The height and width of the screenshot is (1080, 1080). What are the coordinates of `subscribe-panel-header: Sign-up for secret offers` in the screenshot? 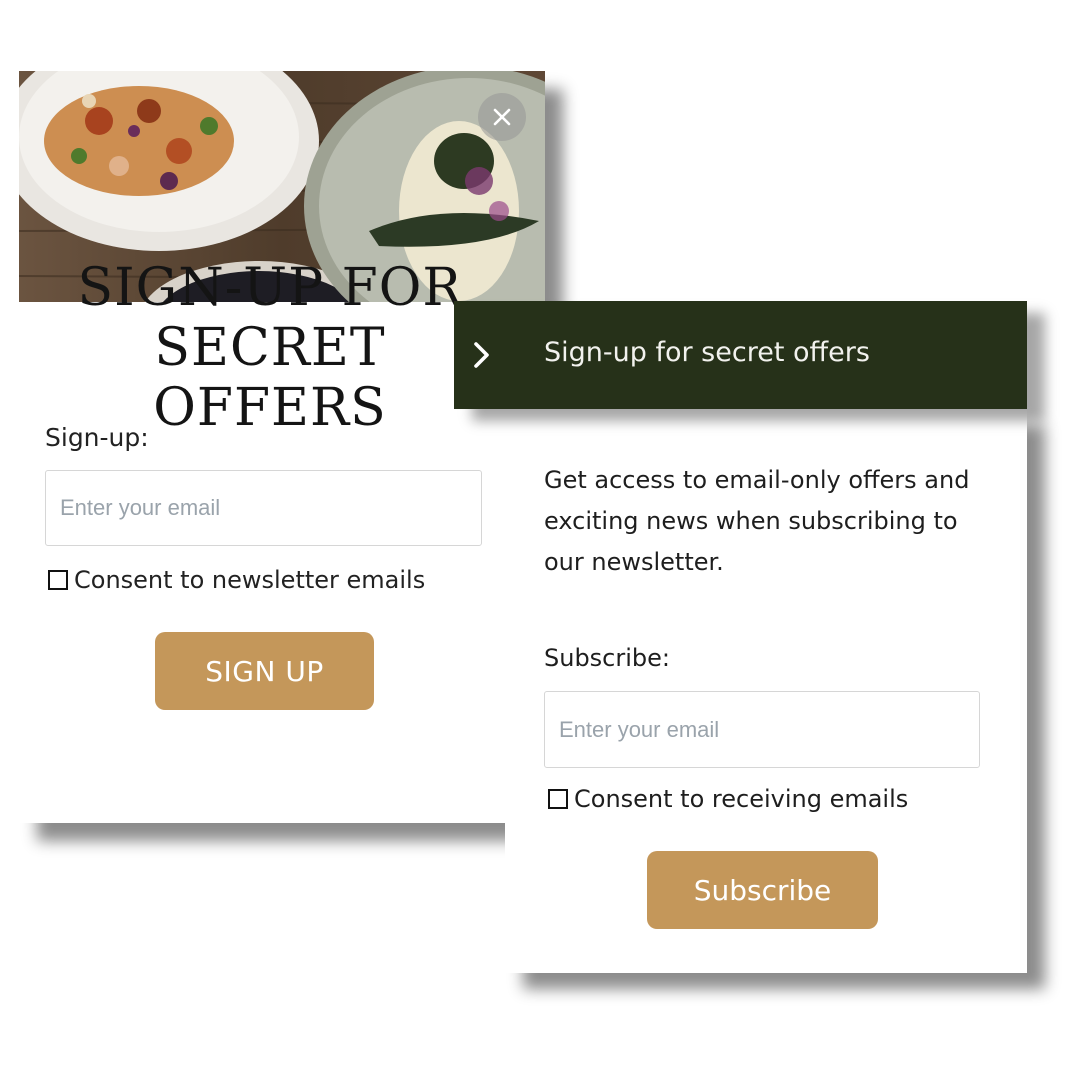 It's located at (740, 355).